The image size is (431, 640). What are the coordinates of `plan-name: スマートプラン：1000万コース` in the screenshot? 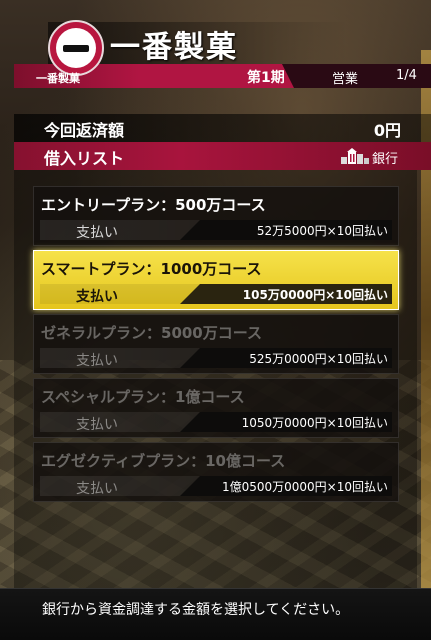 It's located at (151, 269).